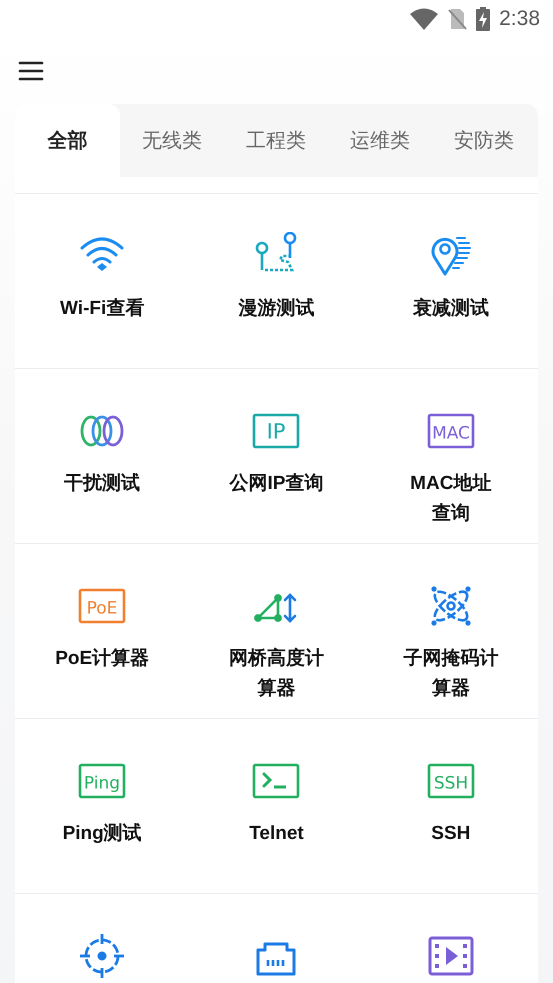 This screenshot has height=983, width=553. Describe the element at coordinates (451, 674) in the screenshot. I see `tool-label: 子网掩码计算器` at that location.